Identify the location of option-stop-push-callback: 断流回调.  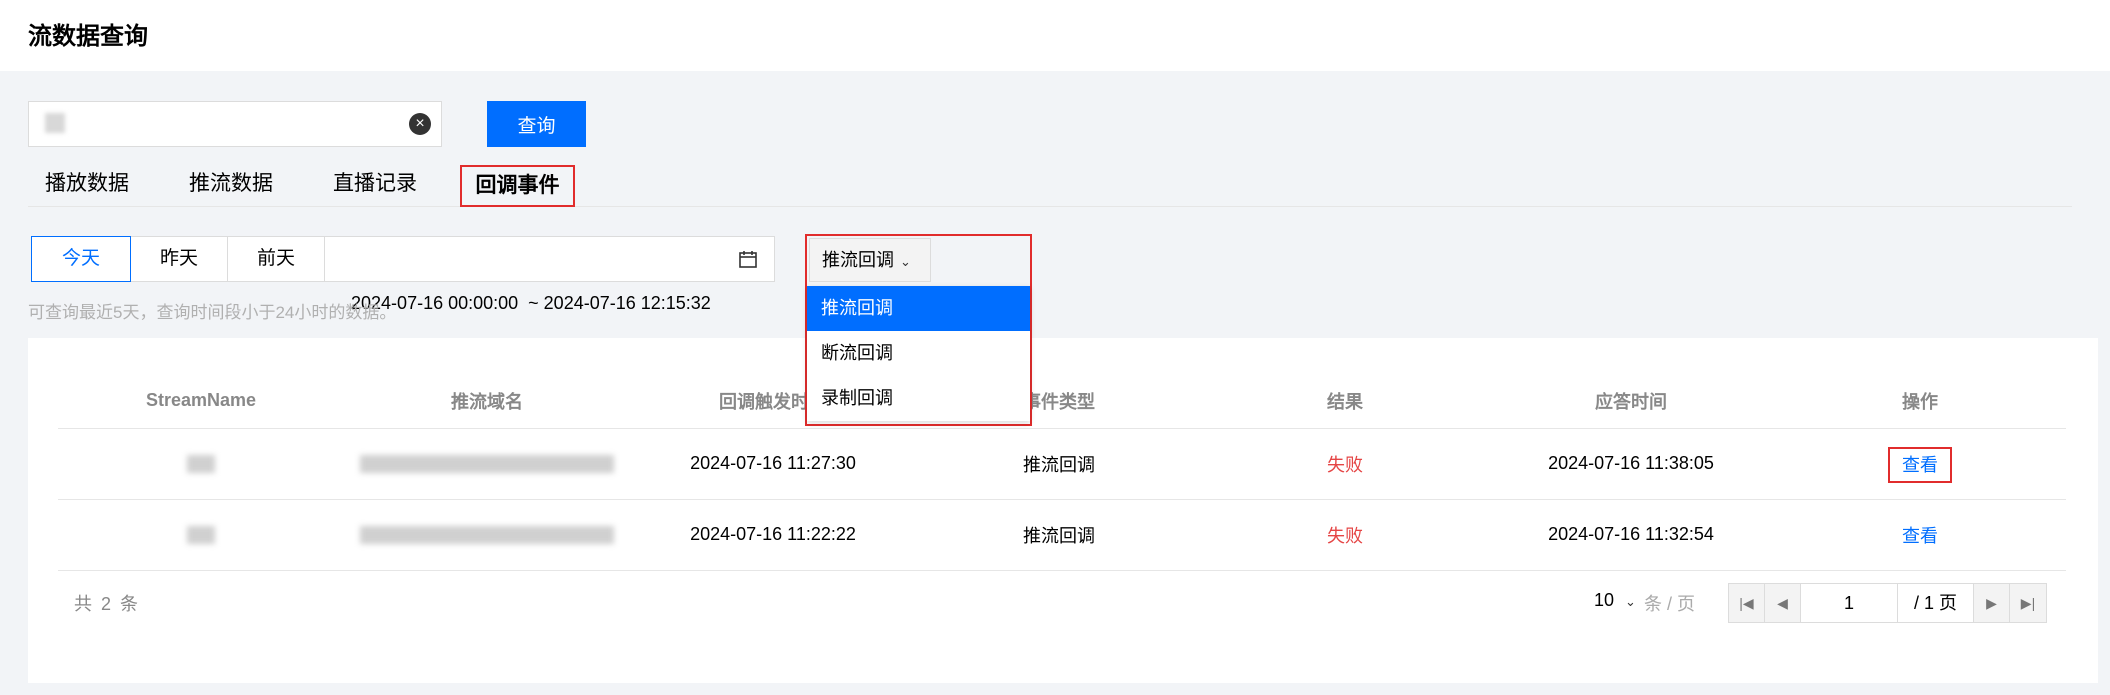
(918, 353).